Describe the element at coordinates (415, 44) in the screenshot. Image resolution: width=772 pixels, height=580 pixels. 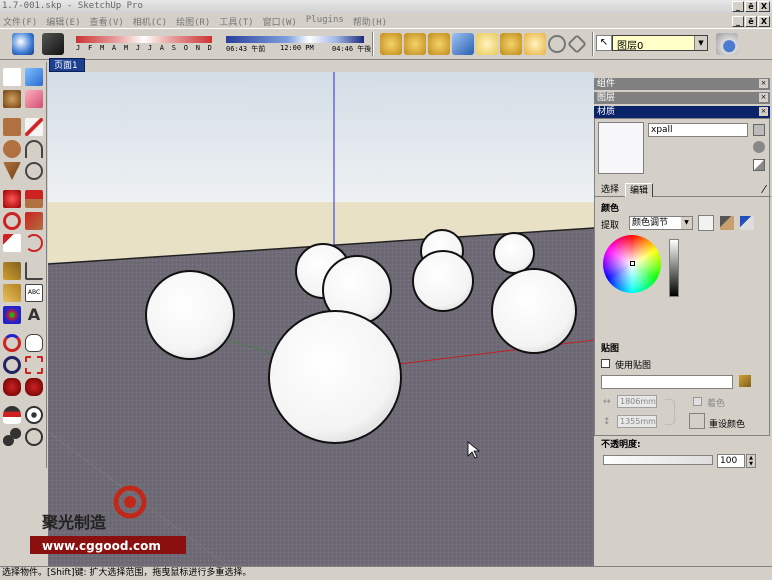
I see `view-top-icon` at that location.